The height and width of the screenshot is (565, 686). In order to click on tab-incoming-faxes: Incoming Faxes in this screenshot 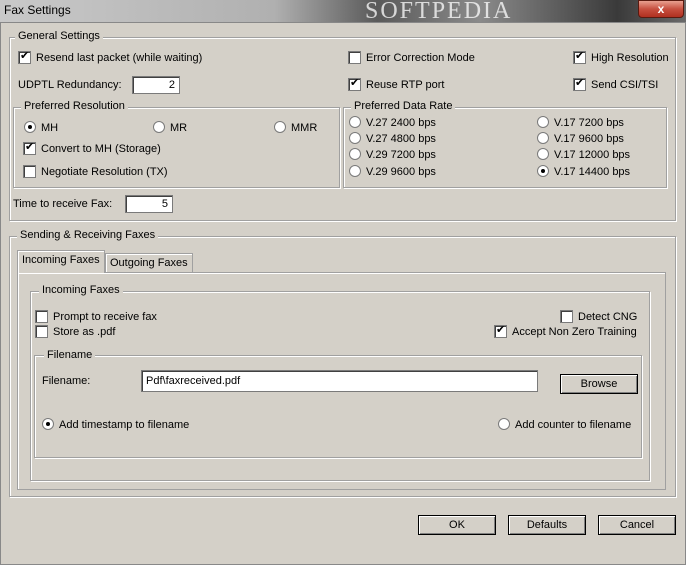, I will do `click(61, 261)`.